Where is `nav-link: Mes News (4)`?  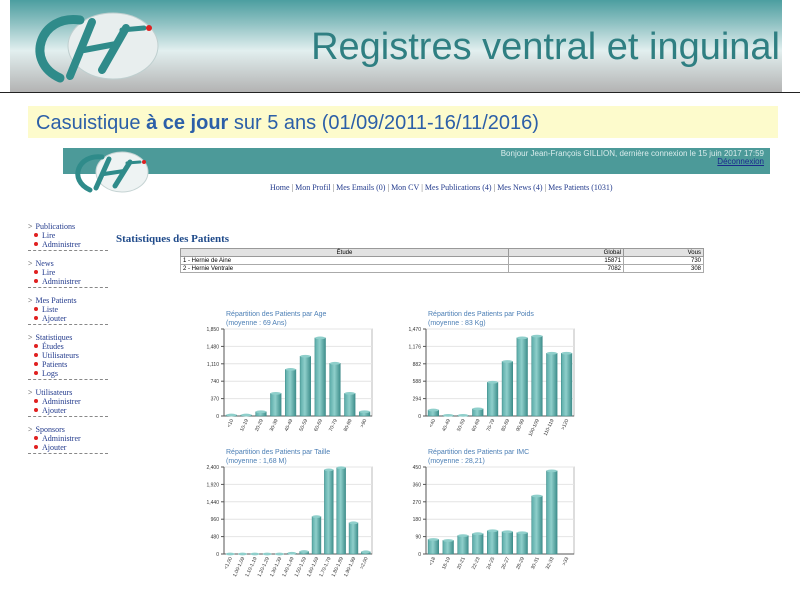
nav-link: Mes News (4) is located at coordinates (519, 187).